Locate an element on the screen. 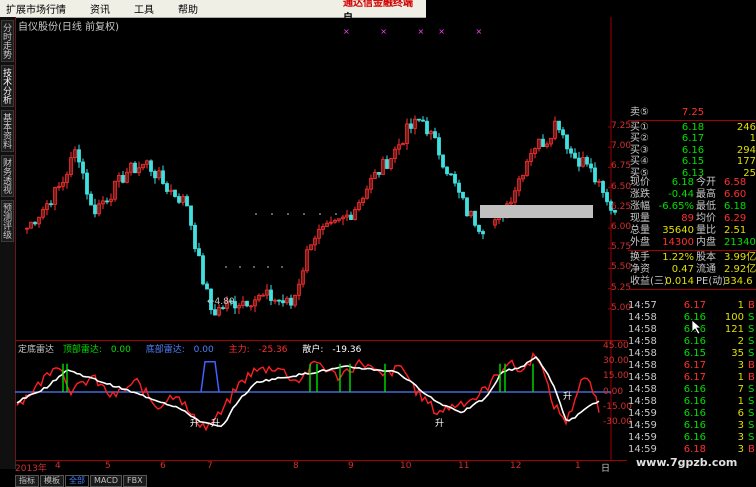  trade-row: 14:58 6.16 2 S is located at coordinates (692, 342).